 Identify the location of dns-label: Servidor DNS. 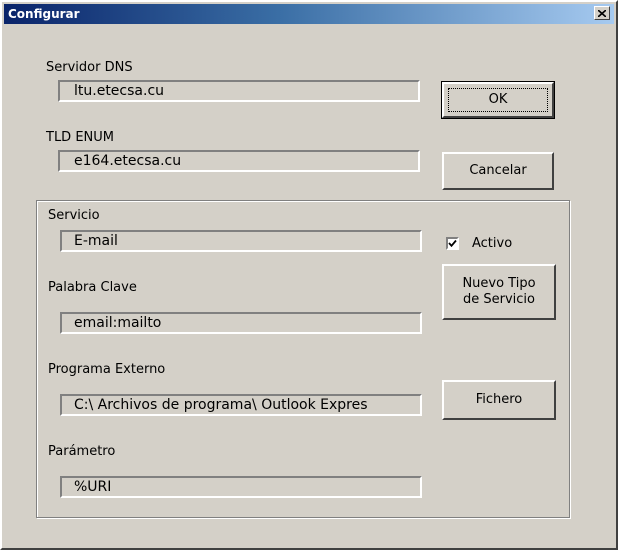
(89, 67).